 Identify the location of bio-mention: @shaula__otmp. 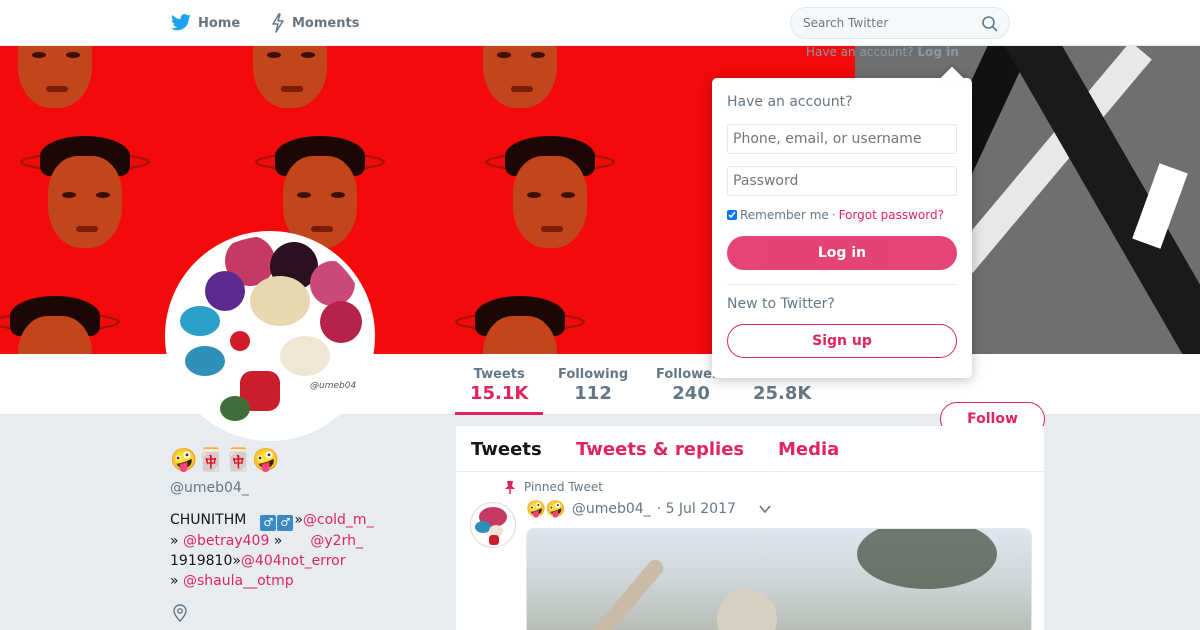
(238, 581).